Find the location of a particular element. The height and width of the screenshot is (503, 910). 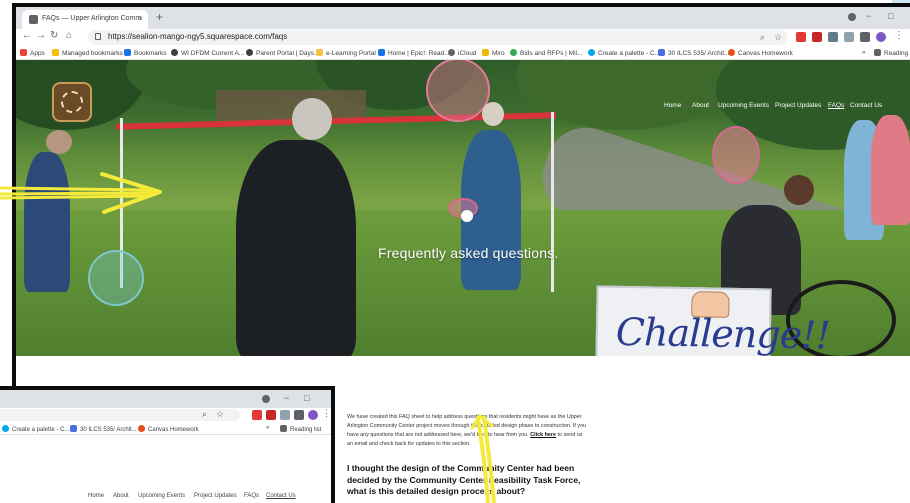

folder-icon is located at coordinates (55, 52).